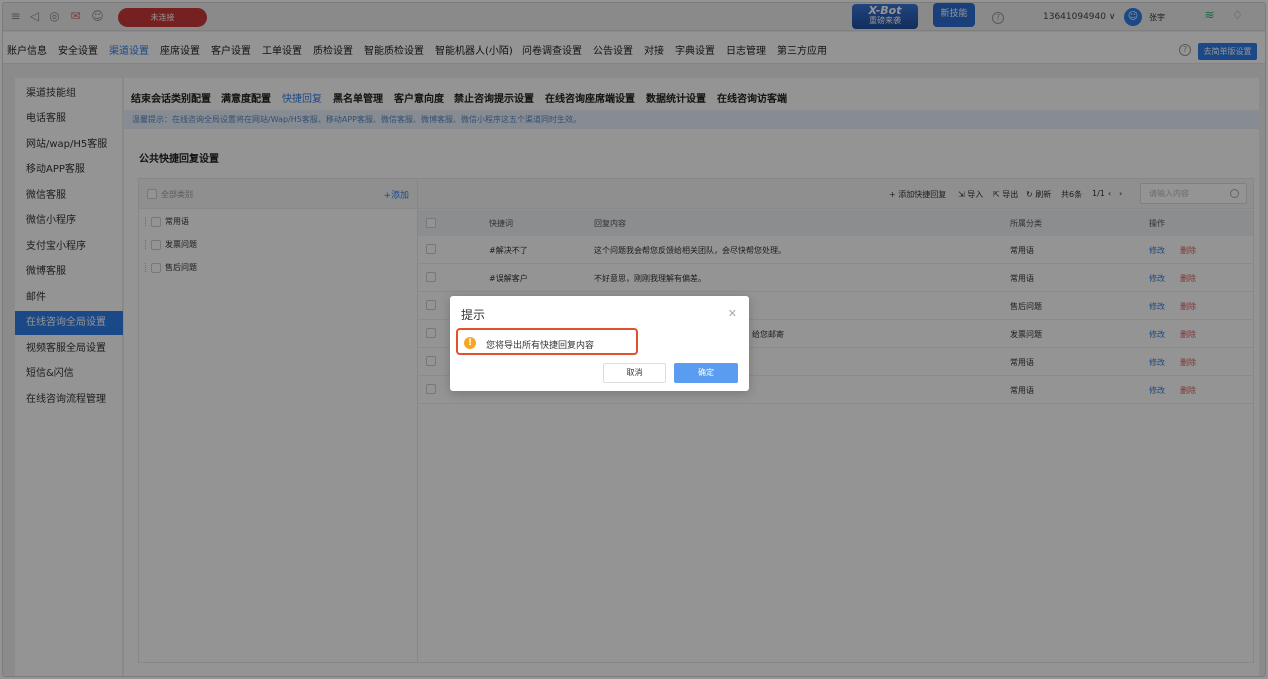 This screenshot has width=1268, height=679. What do you see at coordinates (634, 373) in the screenshot?
I see `cancel-button: 取消` at bounding box center [634, 373].